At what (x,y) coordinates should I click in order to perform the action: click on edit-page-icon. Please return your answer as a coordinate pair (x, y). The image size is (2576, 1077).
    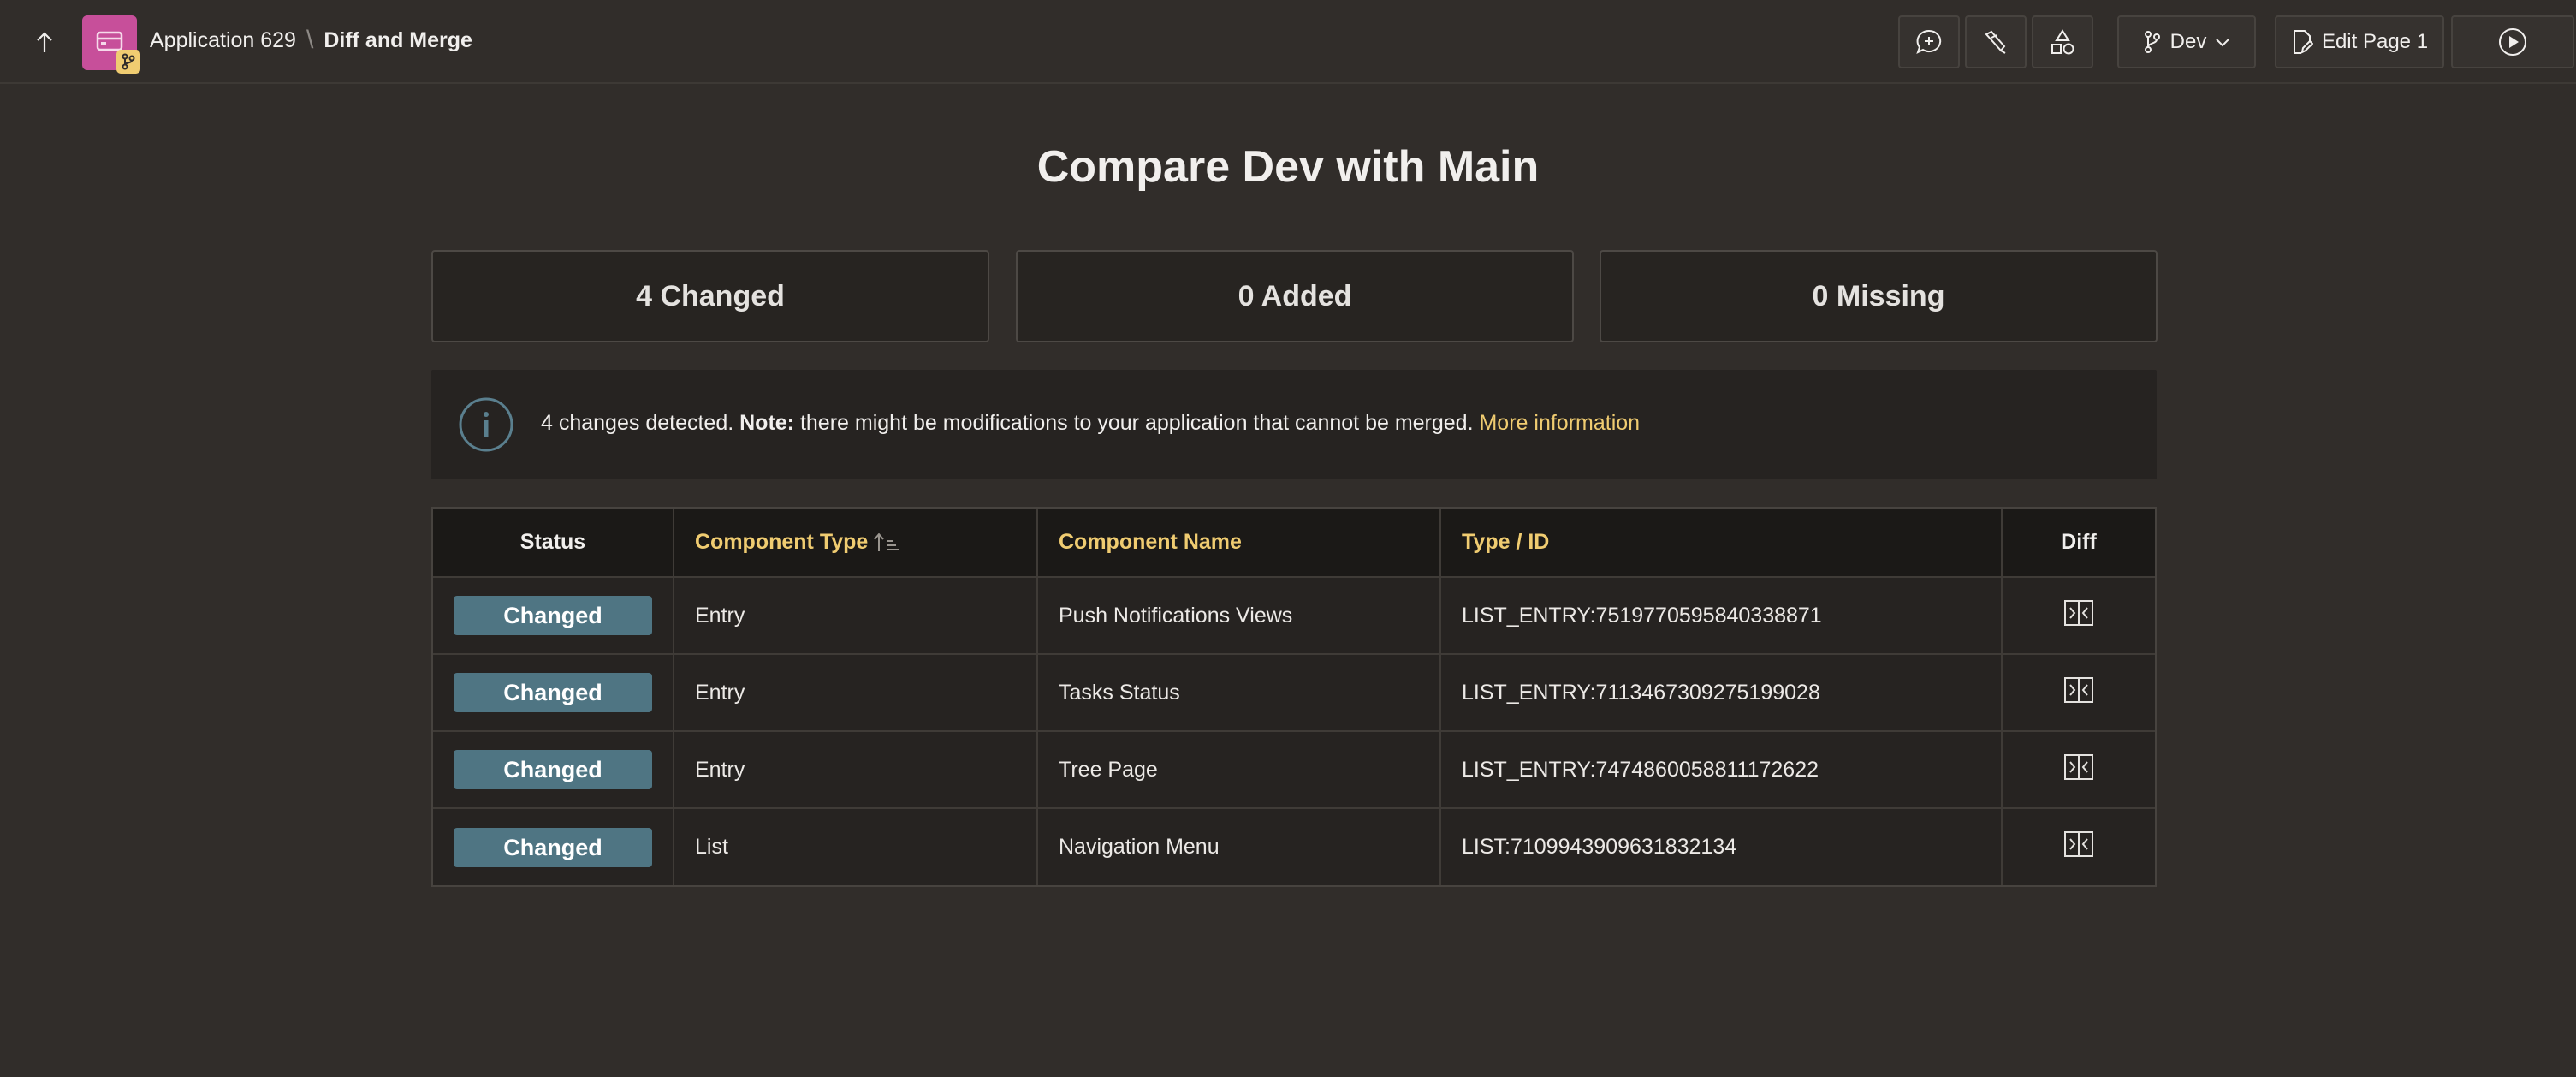
    Looking at the image, I should click on (2303, 42).